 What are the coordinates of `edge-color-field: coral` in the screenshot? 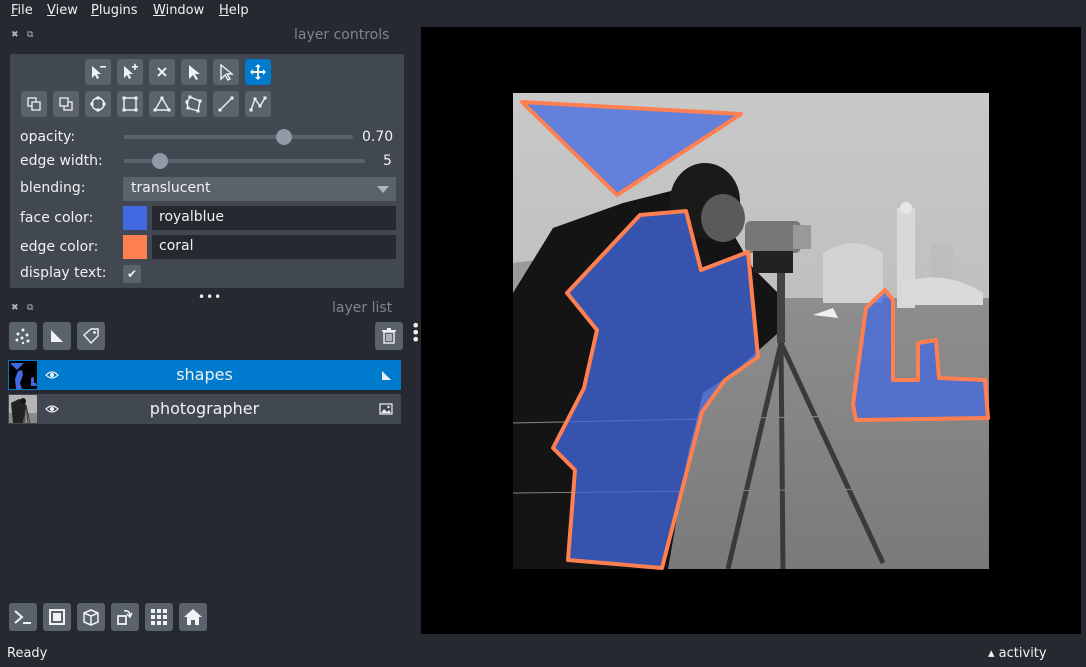 It's located at (274, 247).